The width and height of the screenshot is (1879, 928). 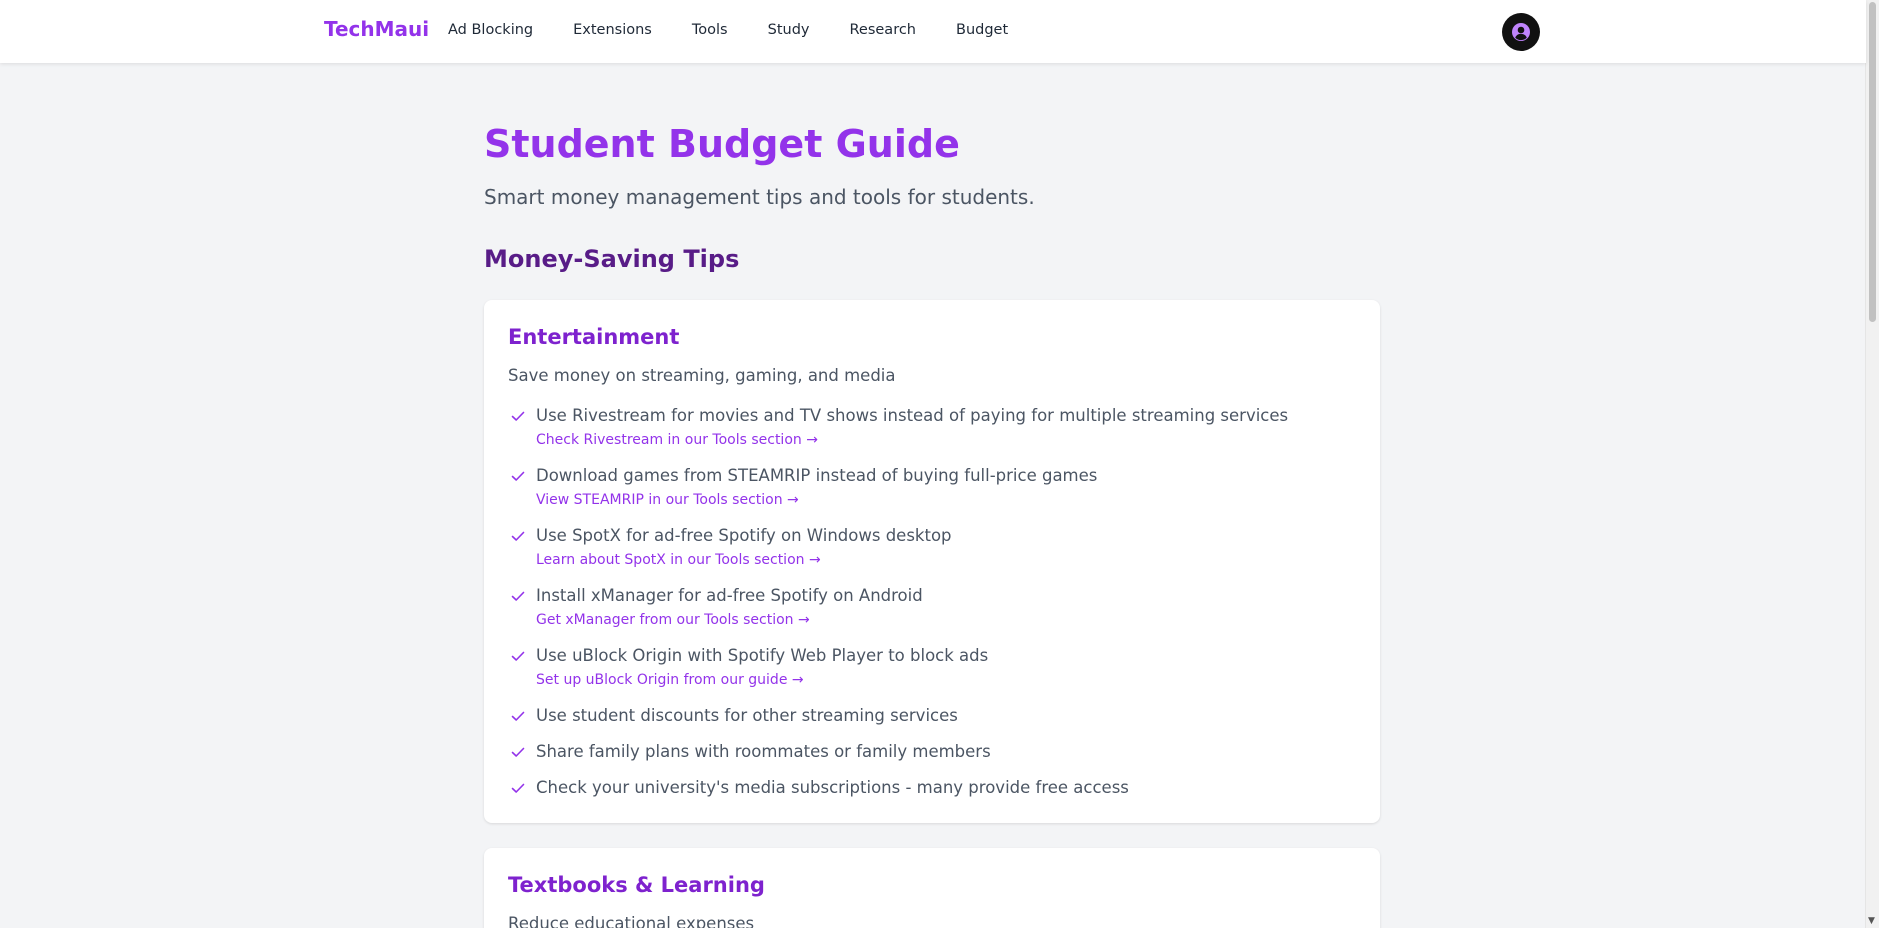 I want to click on nav-link-research: Research, so click(x=882, y=30).